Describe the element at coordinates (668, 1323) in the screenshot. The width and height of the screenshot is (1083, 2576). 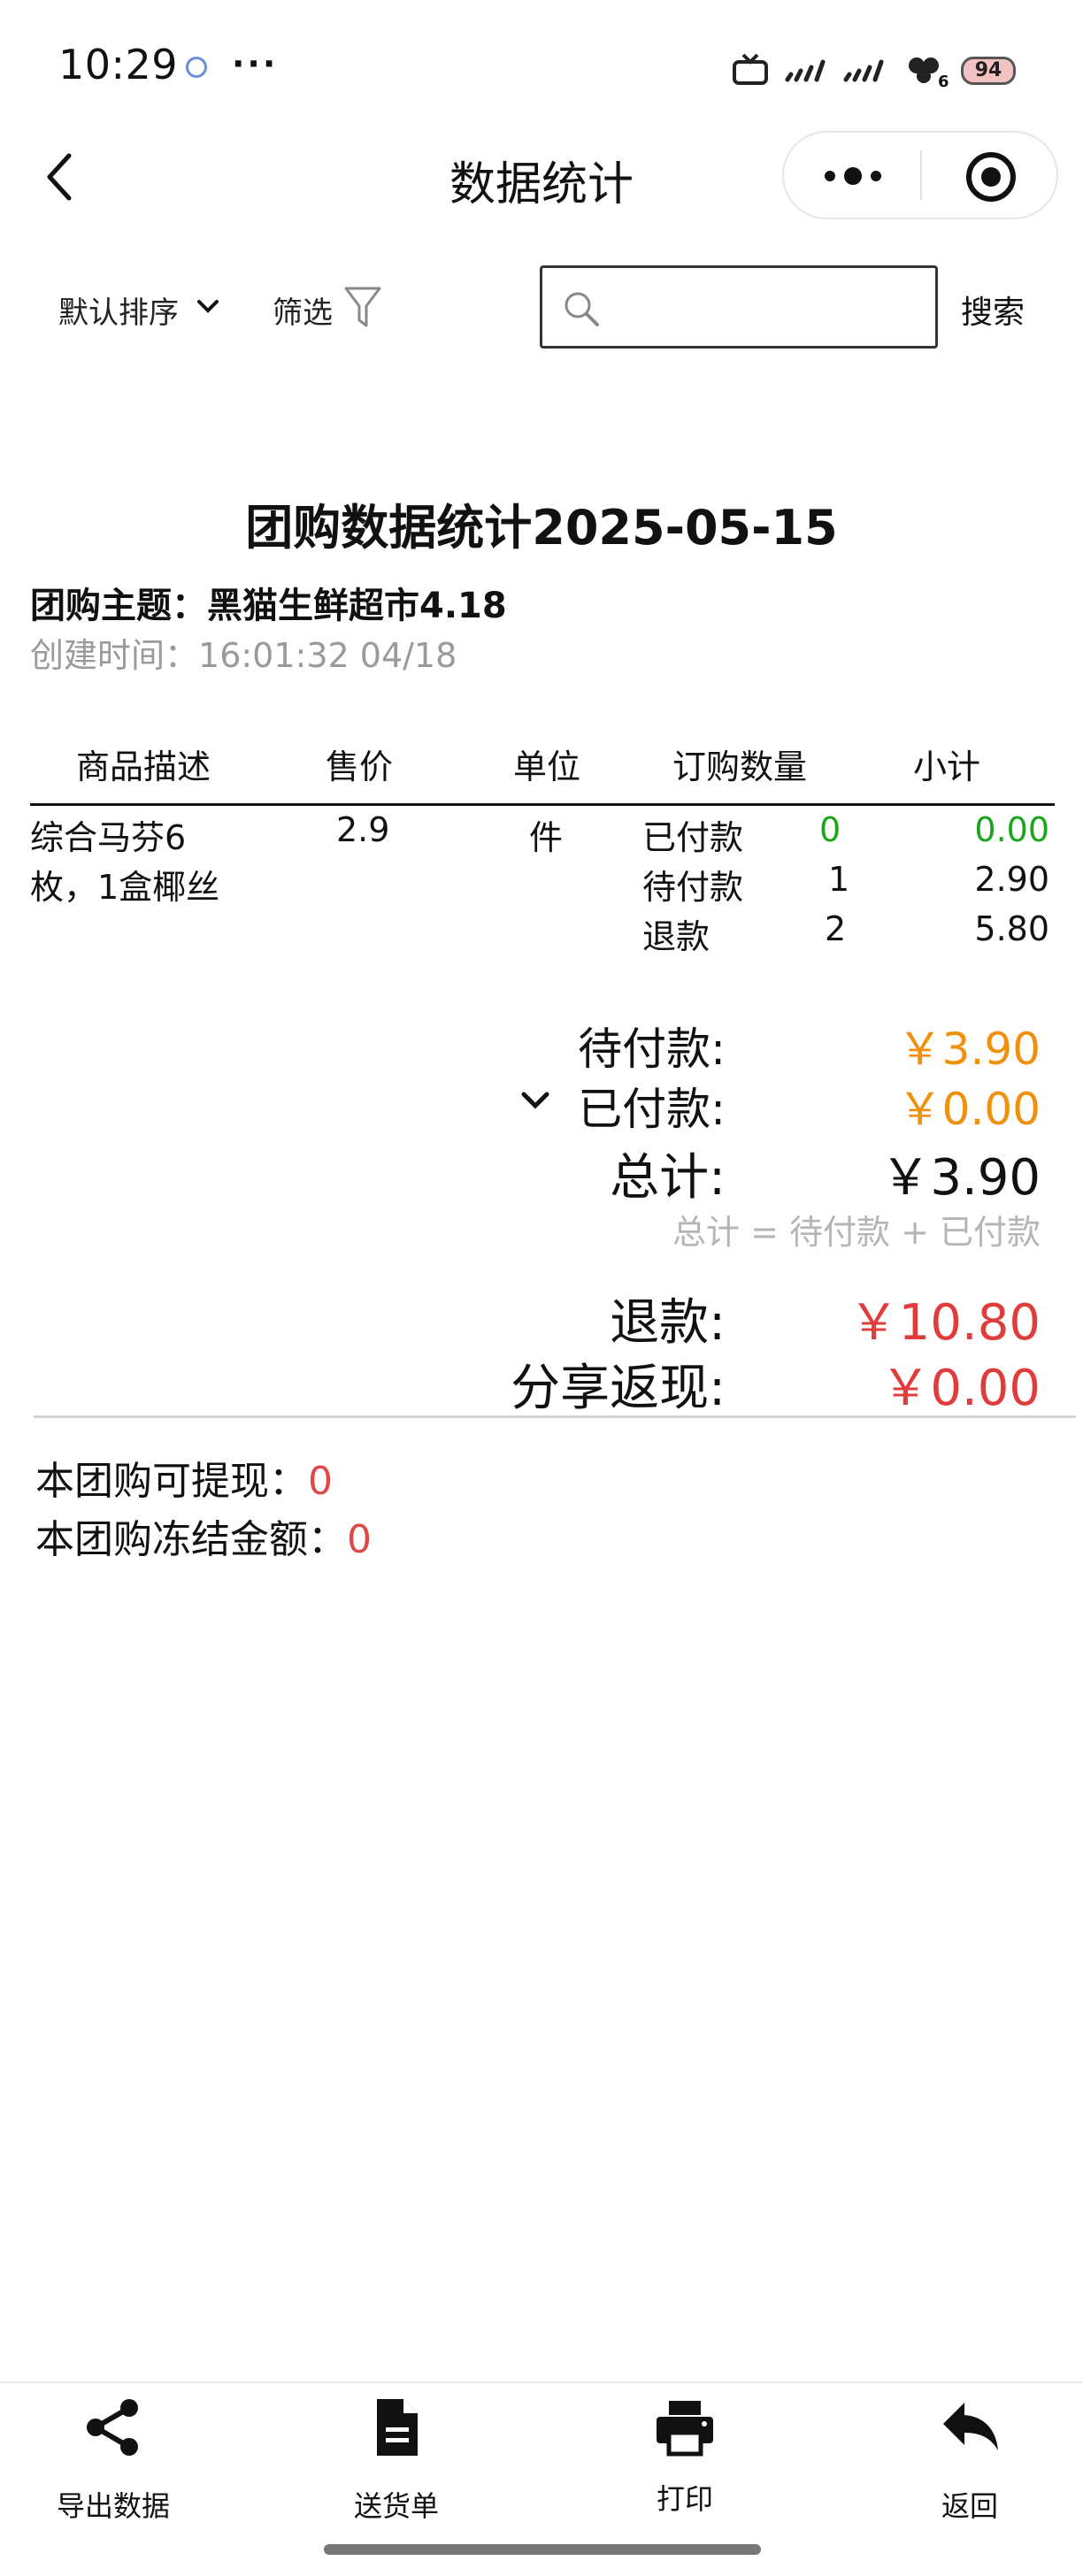
I see `refund-label: 退款:` at that location.